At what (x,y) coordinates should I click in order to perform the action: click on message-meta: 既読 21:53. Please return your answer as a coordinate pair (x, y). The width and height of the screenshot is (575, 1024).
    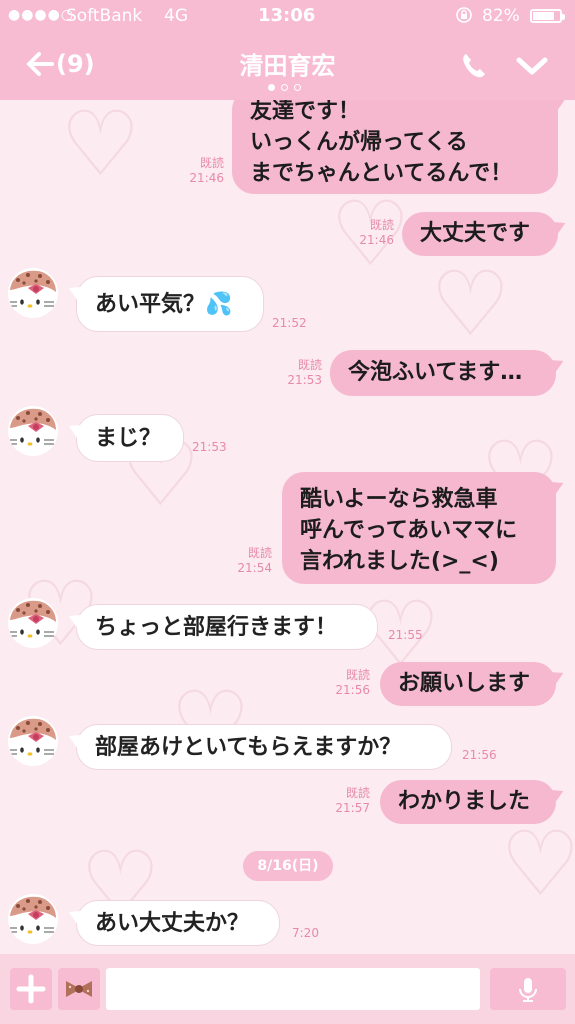
    Looking at the image, I should click on (294, 373).